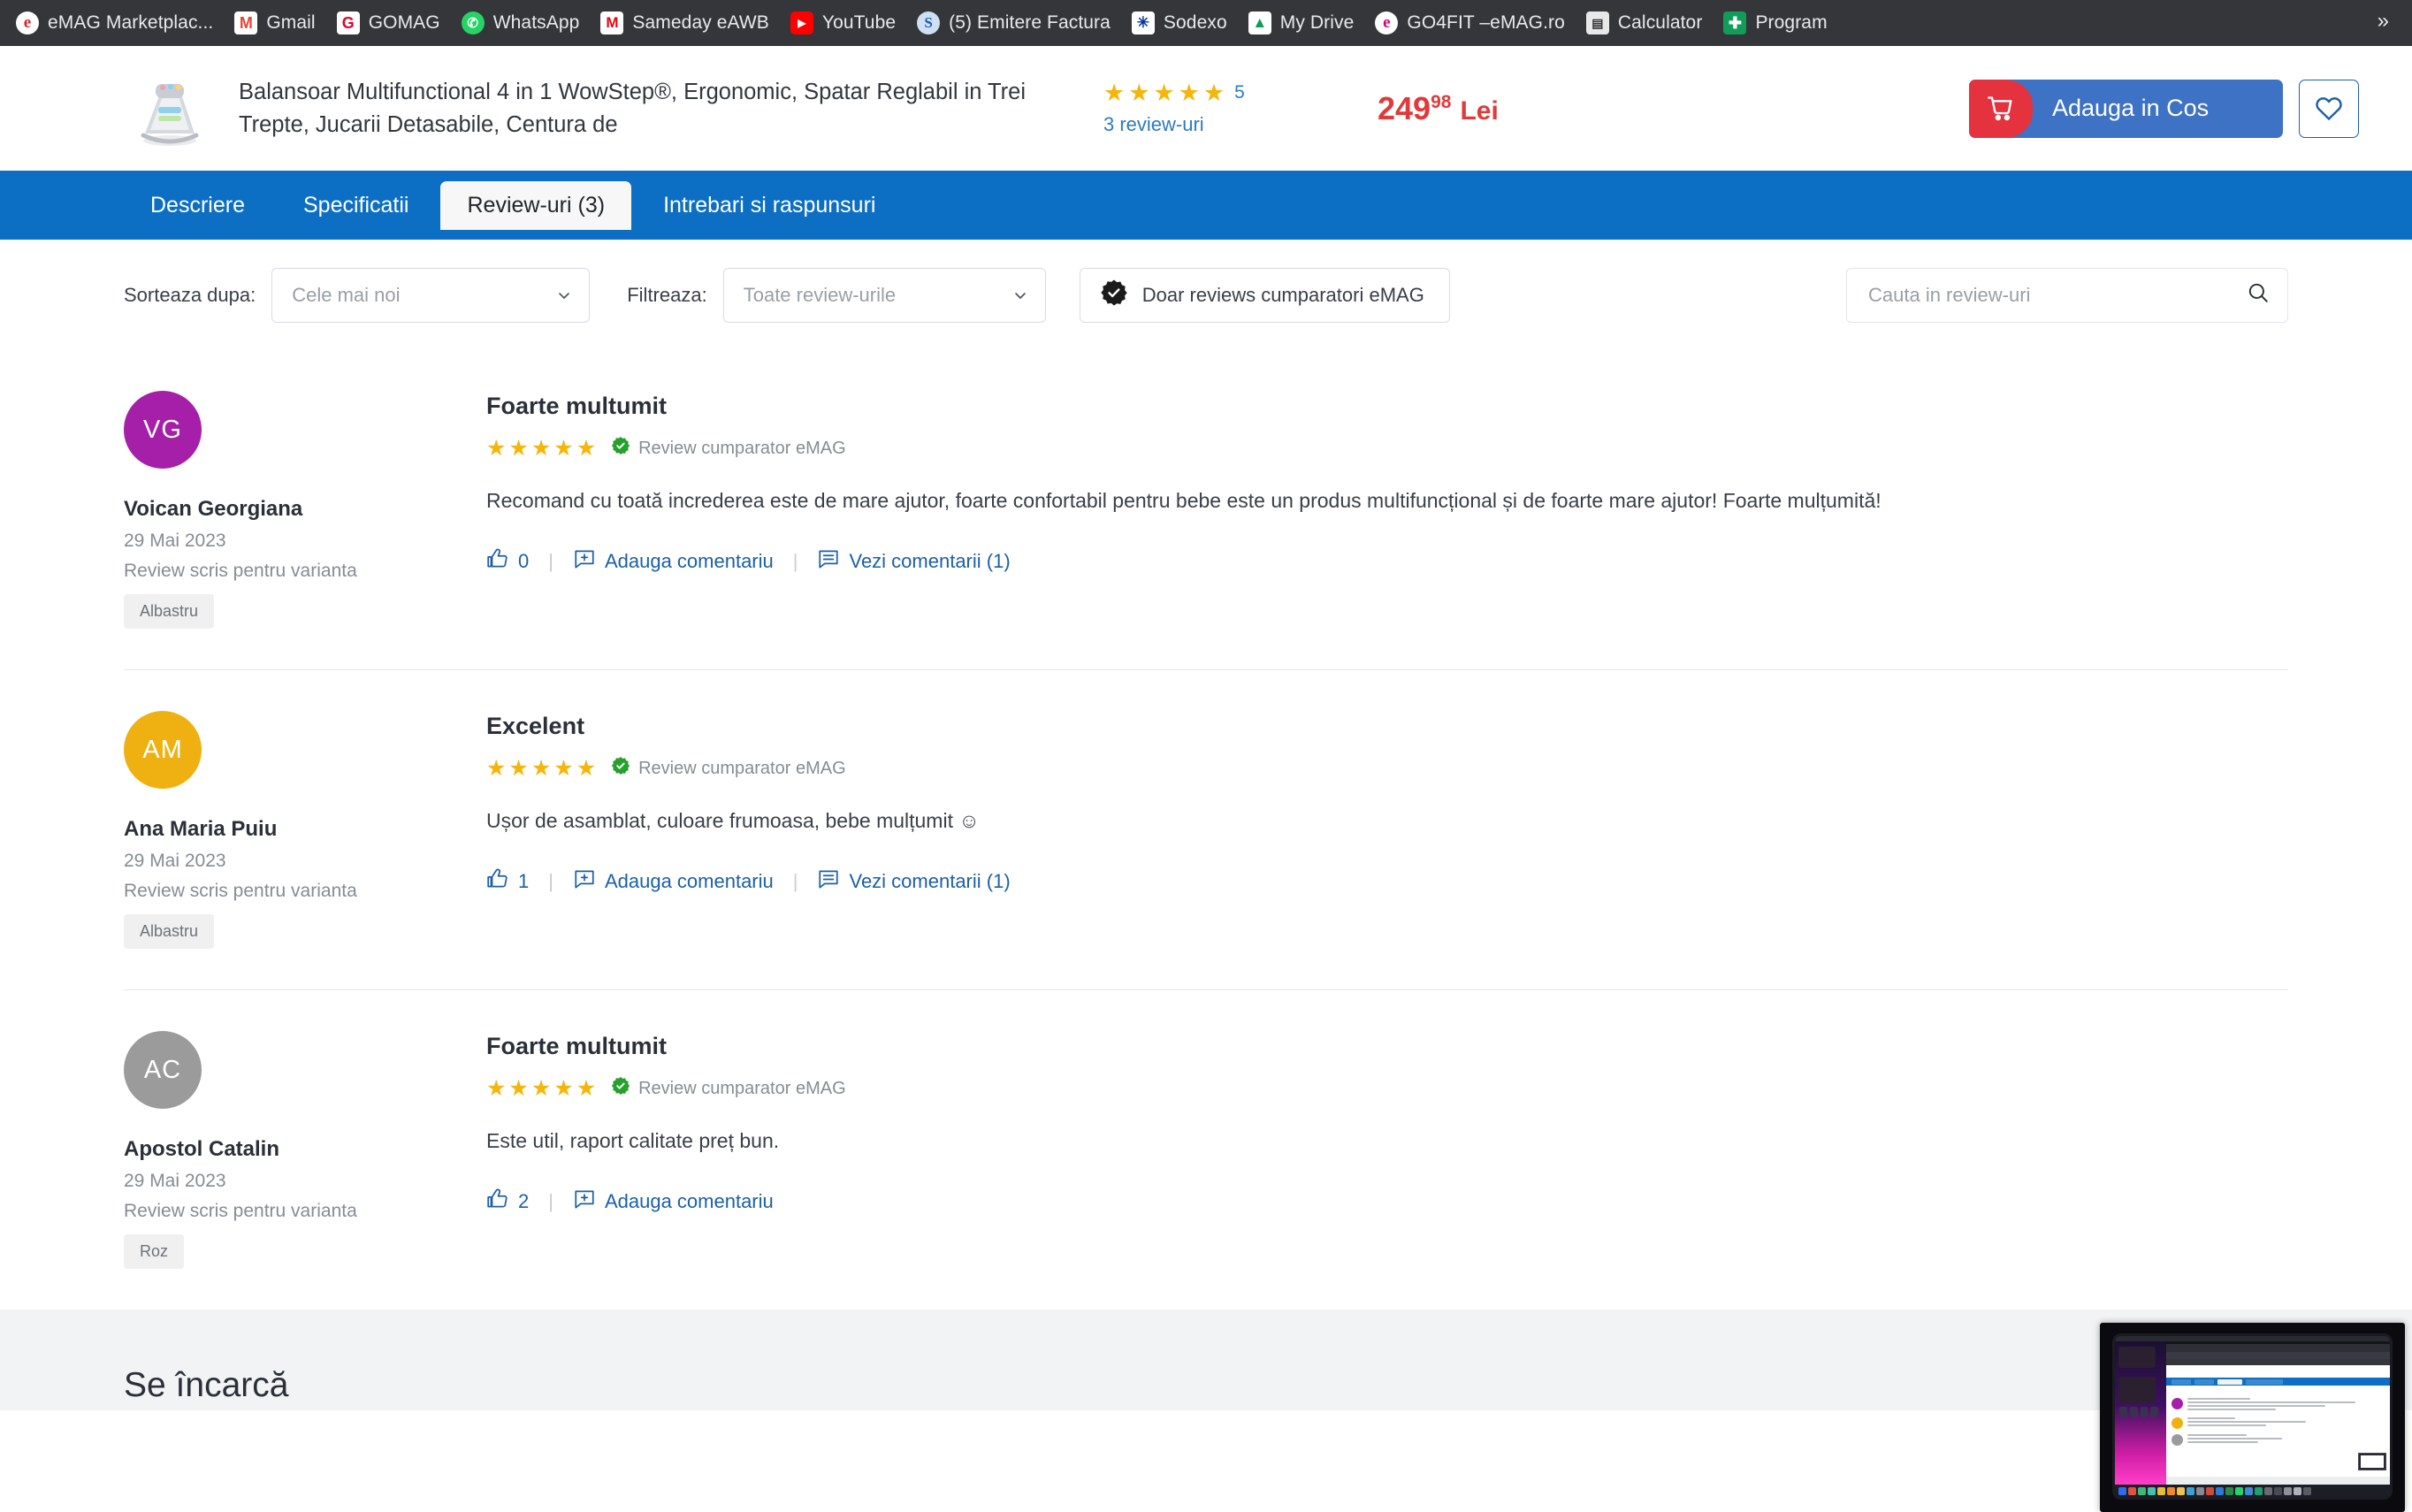 Image resolution: width=2412 pixels, height=1512 pixels. Describe the element at coordinates (1645, 23) in the screenshot. I see `bookmark-item: ▤ Calculator` at that location.